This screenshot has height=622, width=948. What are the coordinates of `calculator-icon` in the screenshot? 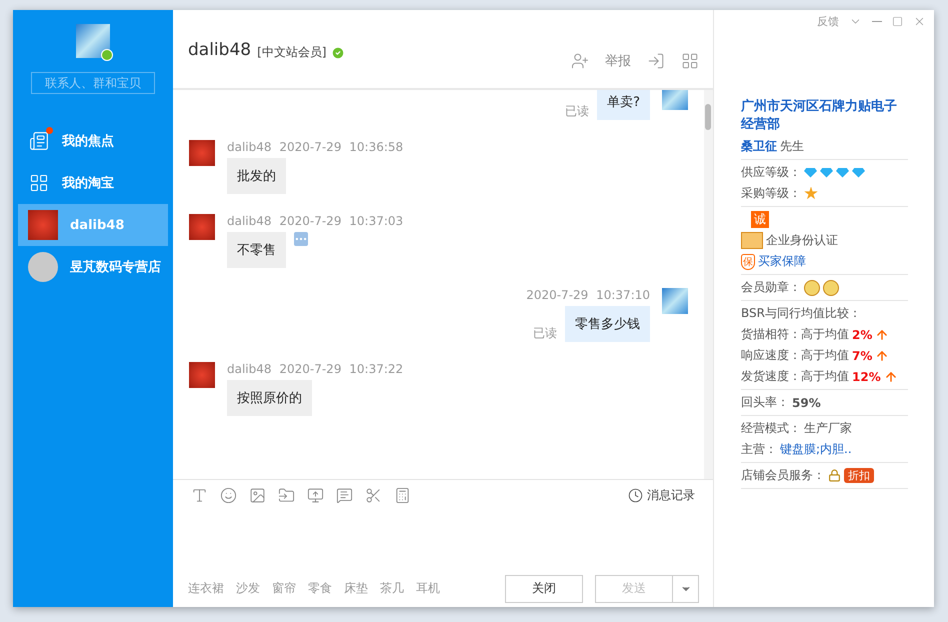 It's located at (402, 495).